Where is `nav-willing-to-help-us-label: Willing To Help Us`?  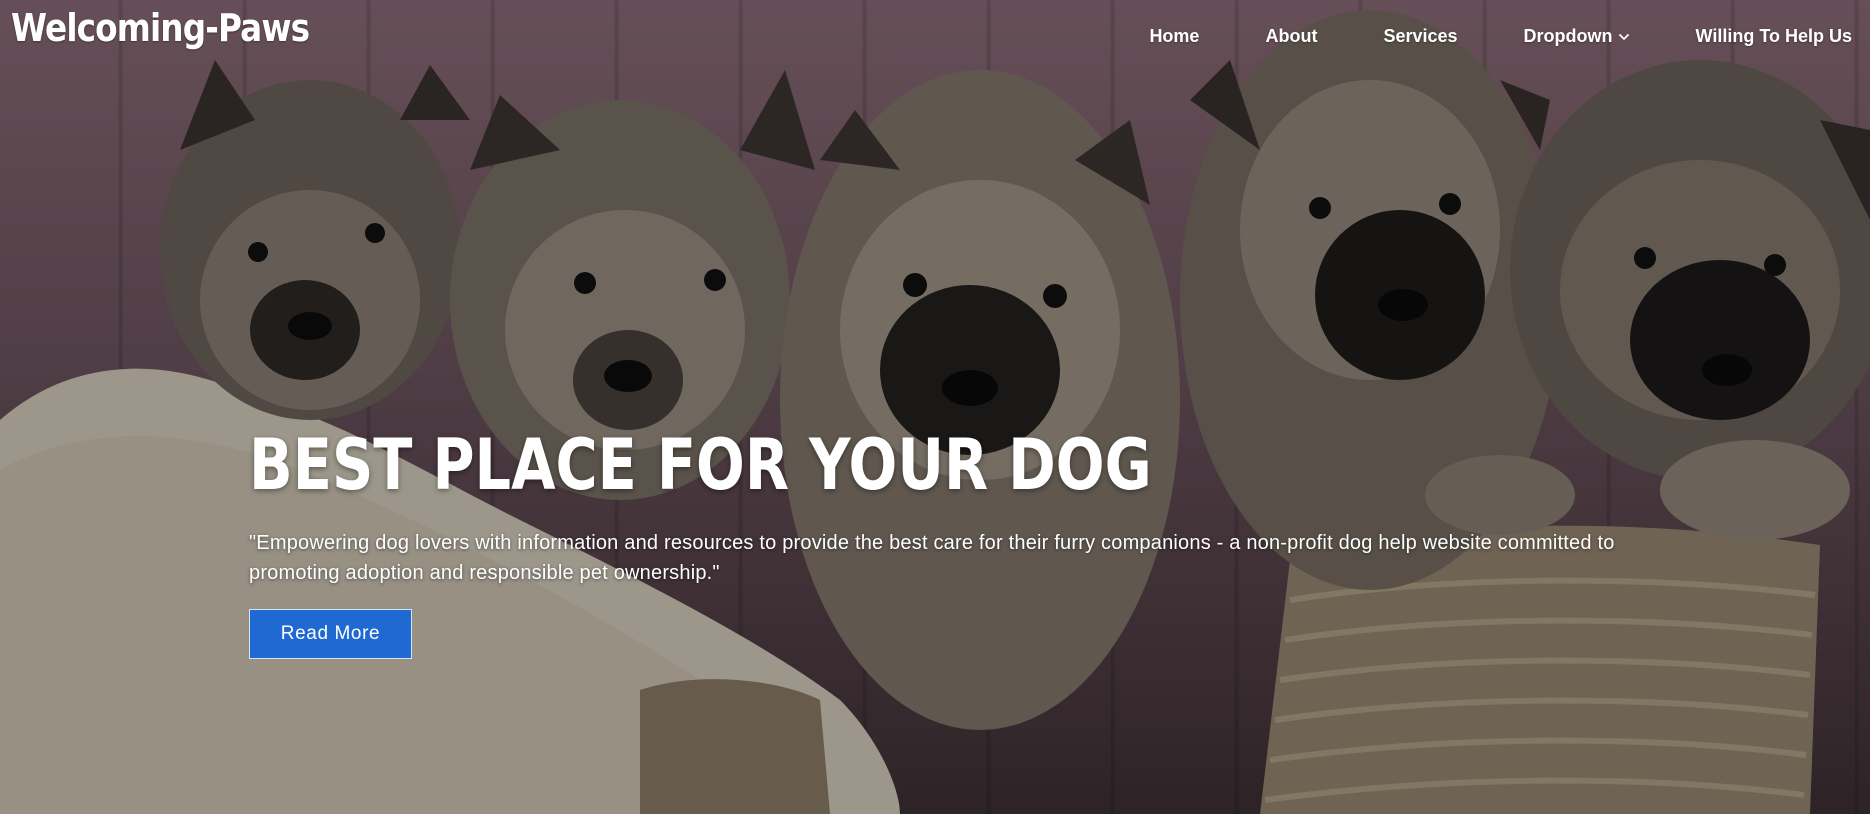
nav-willing-to-help-us-label: Willing To Help Us is located at coordinates (1774, 36).